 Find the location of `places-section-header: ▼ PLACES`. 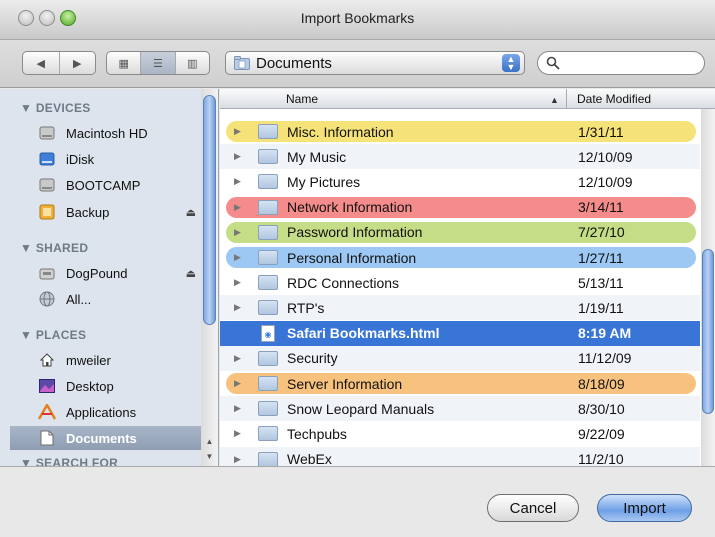

places-section-header: ▼ PLACES is located at coordinates (53, 335).